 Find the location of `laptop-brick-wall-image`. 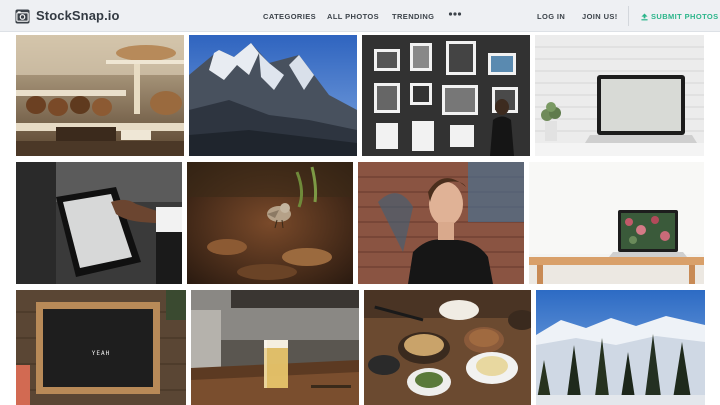

laptop-brick-wall-image is located at coordinates (619, 95).